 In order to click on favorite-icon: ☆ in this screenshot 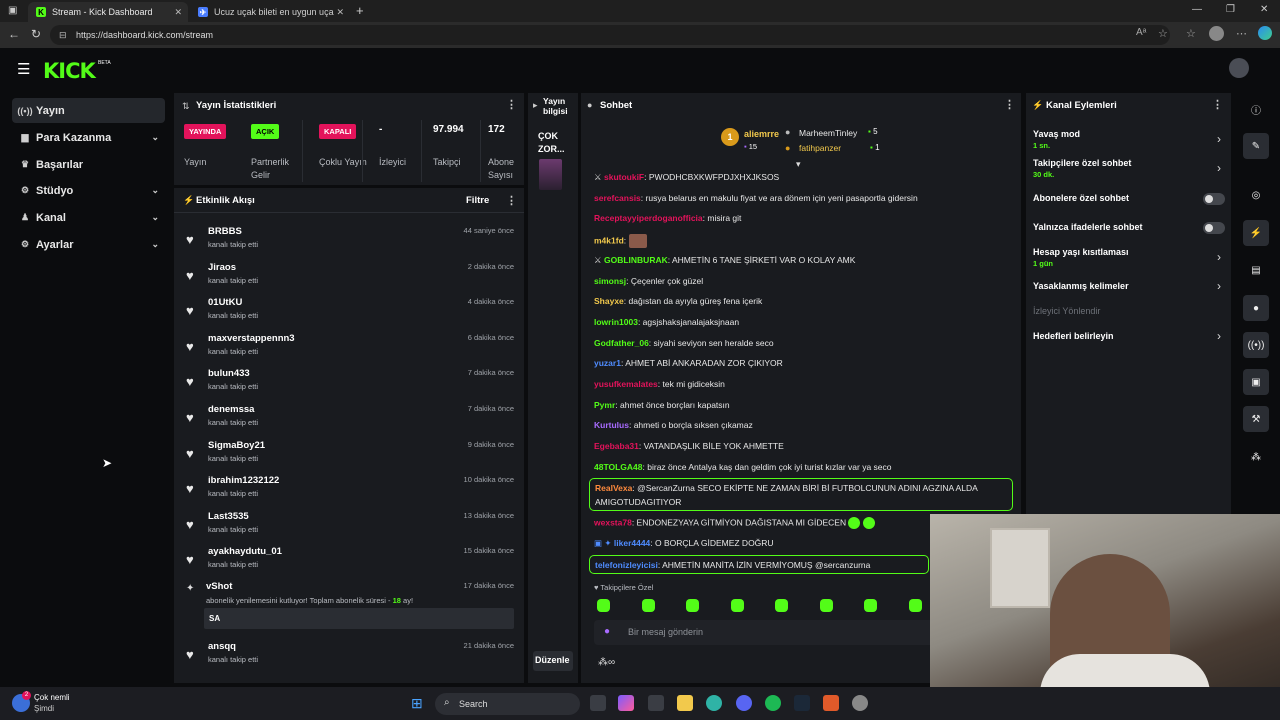, I will do `click(1163, 33)`.